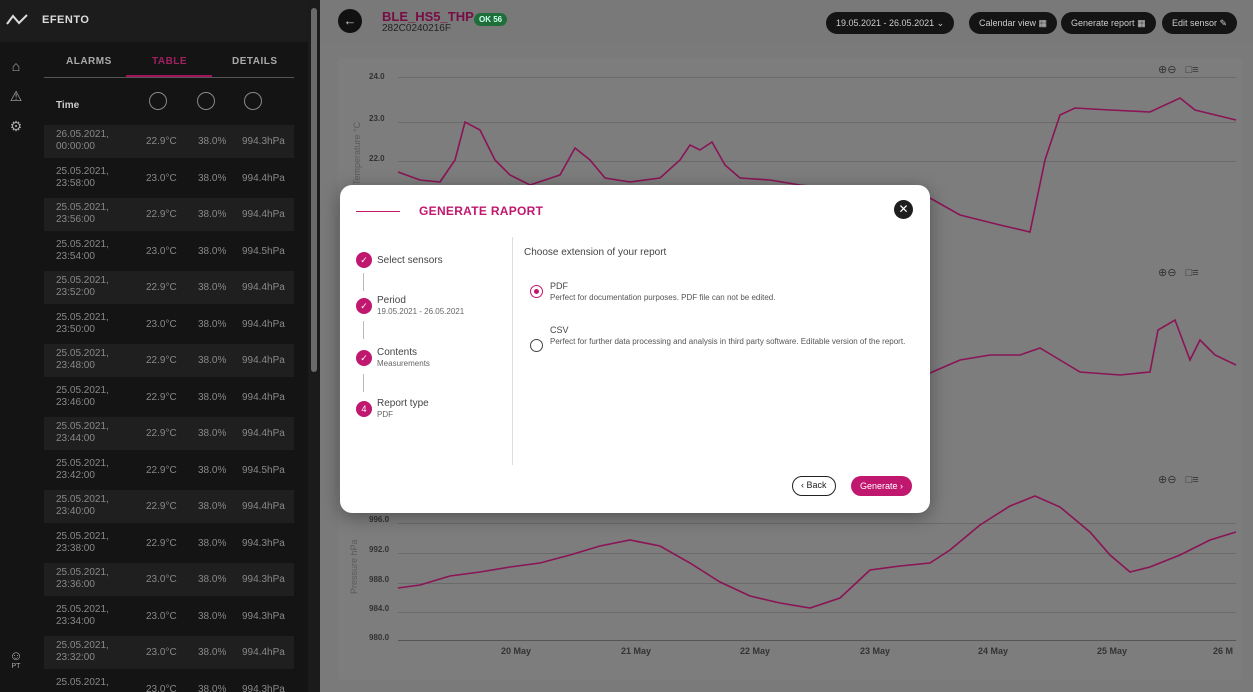 This screenshot has height=692, width=1253. What do you see at coordinates (814, 486) in the screenshot?
I see `back-button: ‹ Back` at bounding box center [814, 486].